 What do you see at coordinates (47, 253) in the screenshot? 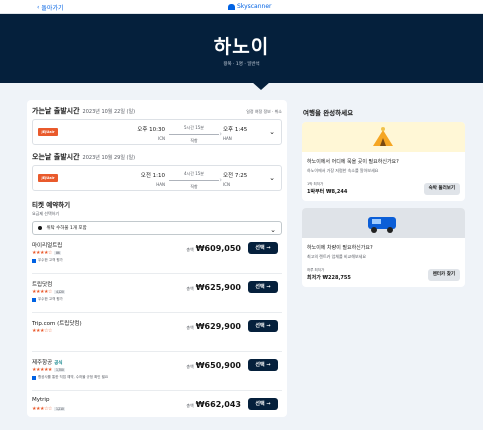
I see `agent-rating: ★★★★☆ 86` at bounding box center [47, 253].